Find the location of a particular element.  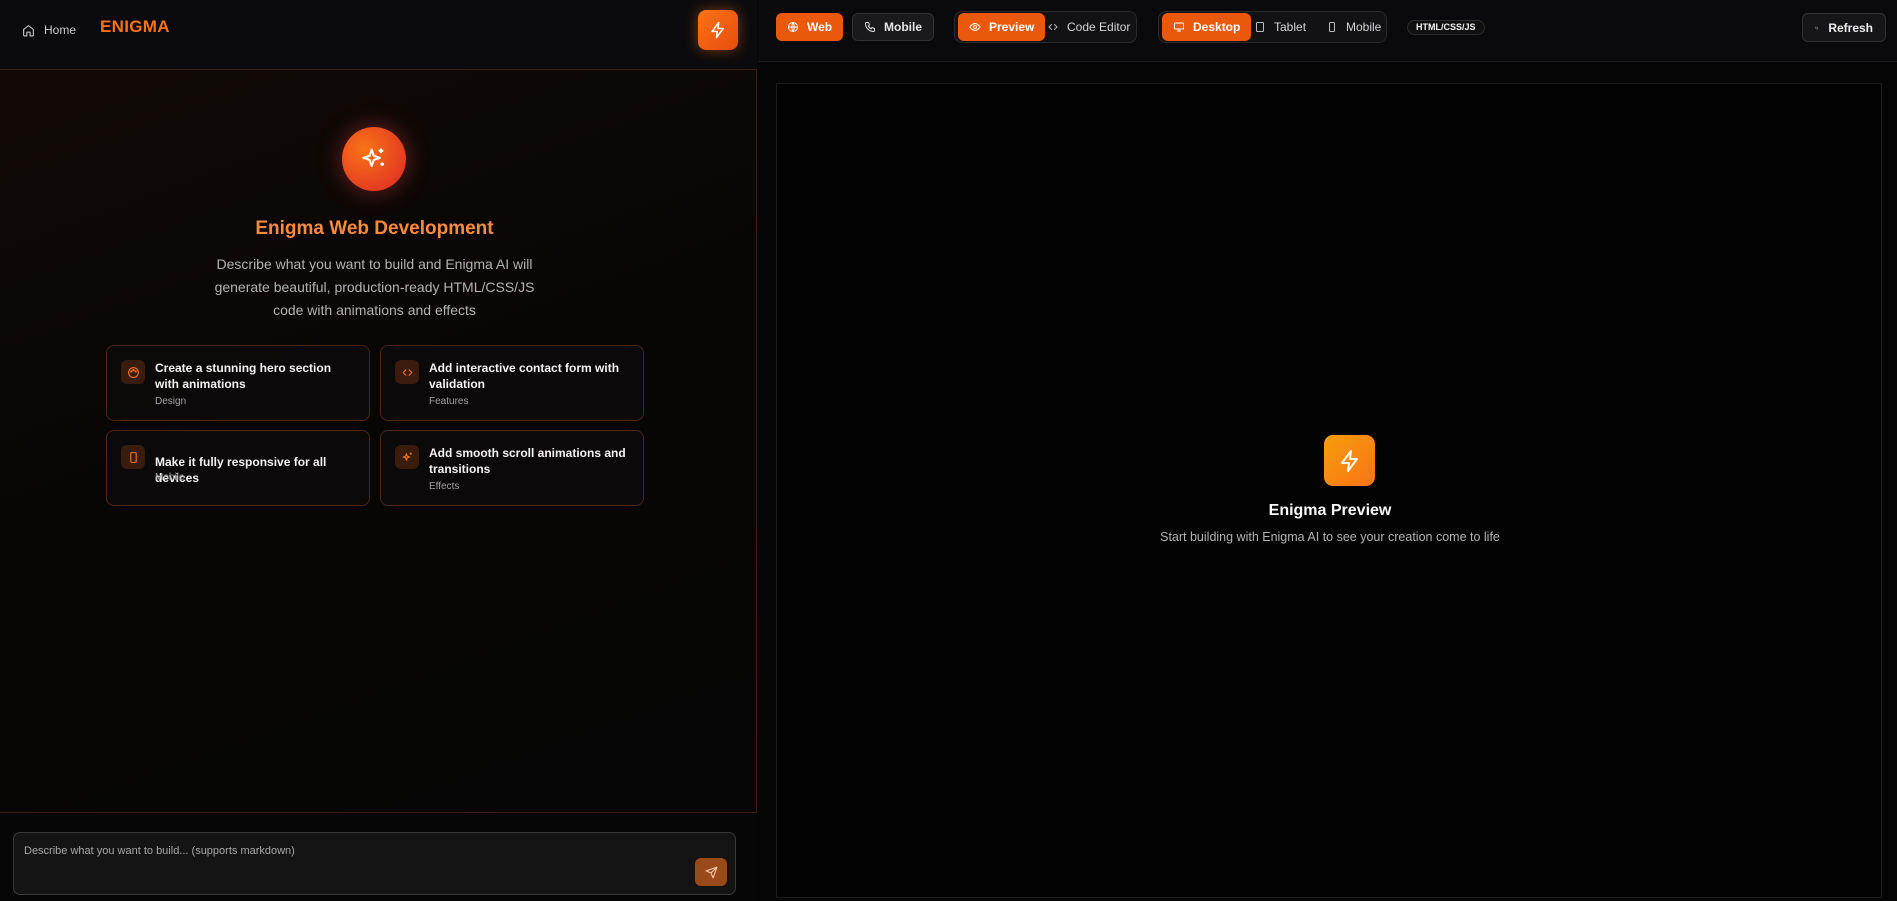

view-code-editor-button: Code Editor is located at coordinates (1088, 27).